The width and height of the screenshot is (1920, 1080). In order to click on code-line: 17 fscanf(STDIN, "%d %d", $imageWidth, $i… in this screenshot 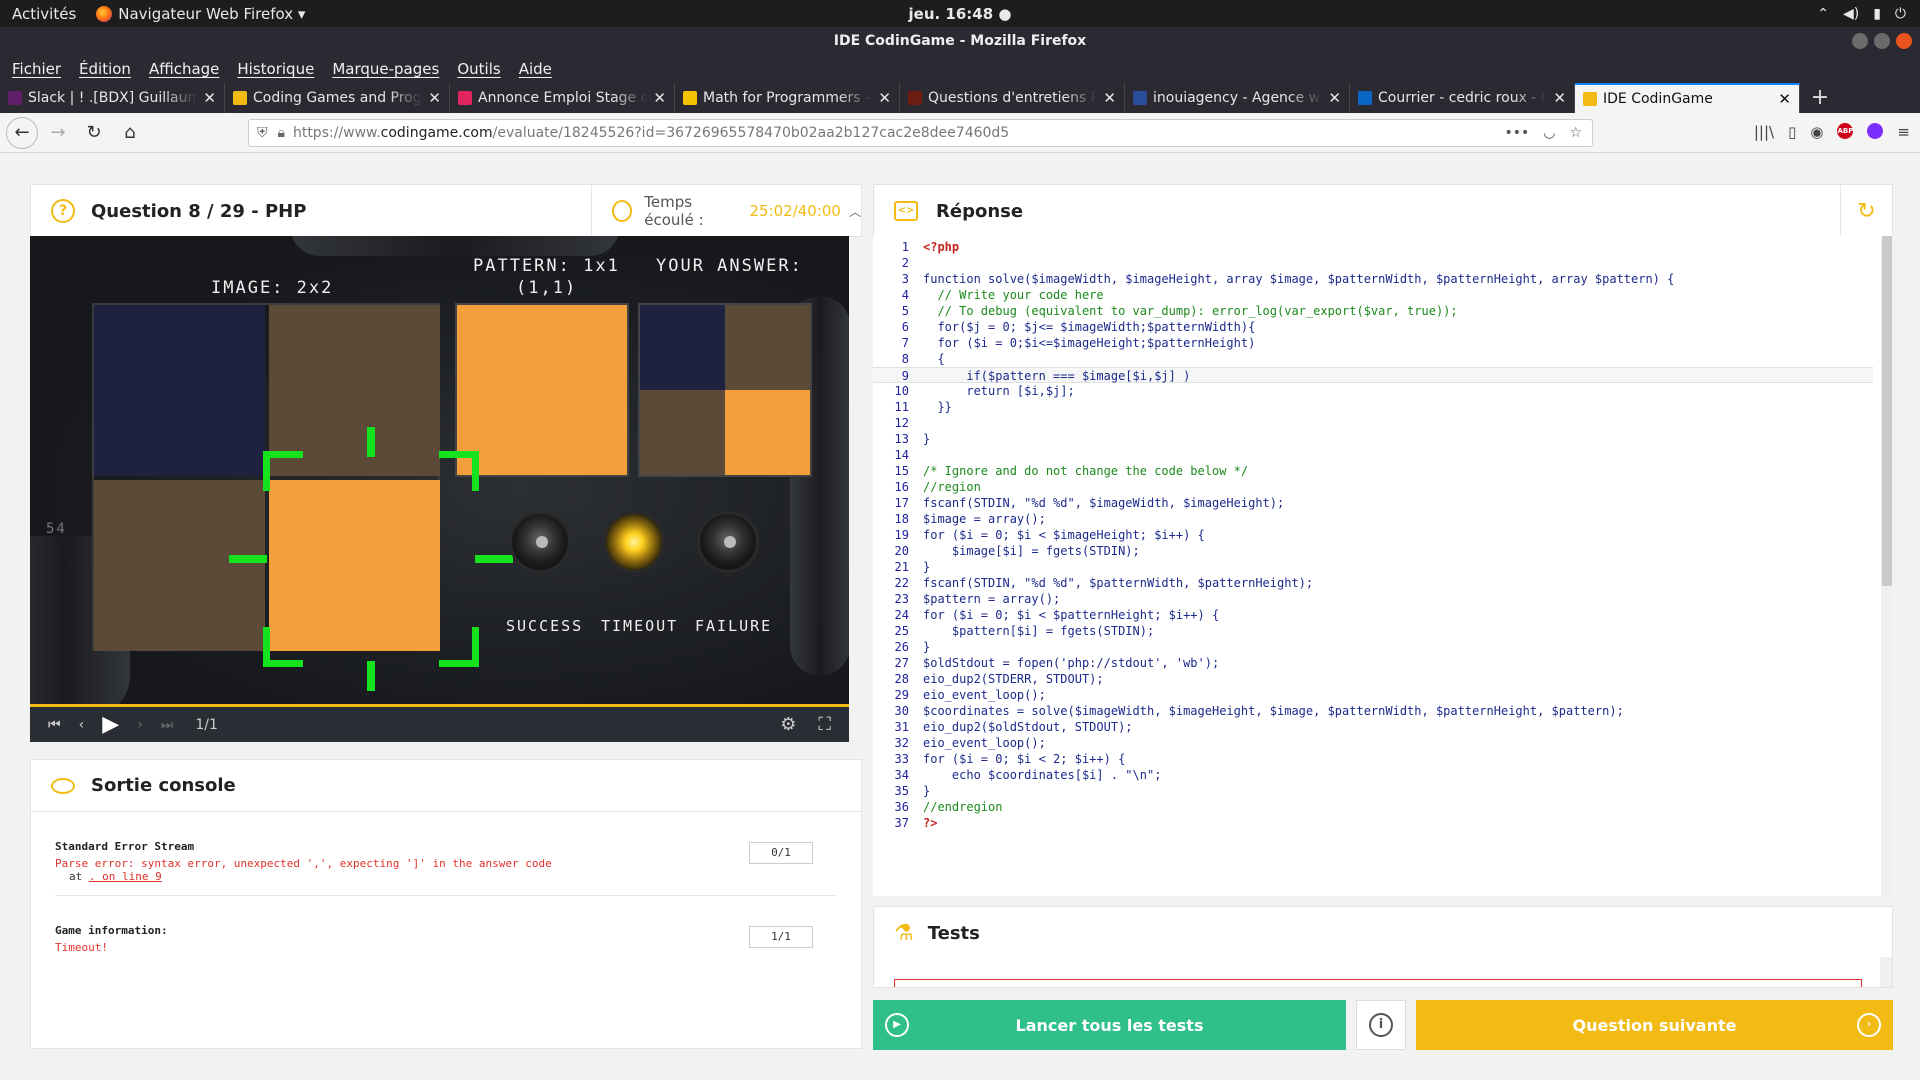, I will do `click(1373, 503)`.